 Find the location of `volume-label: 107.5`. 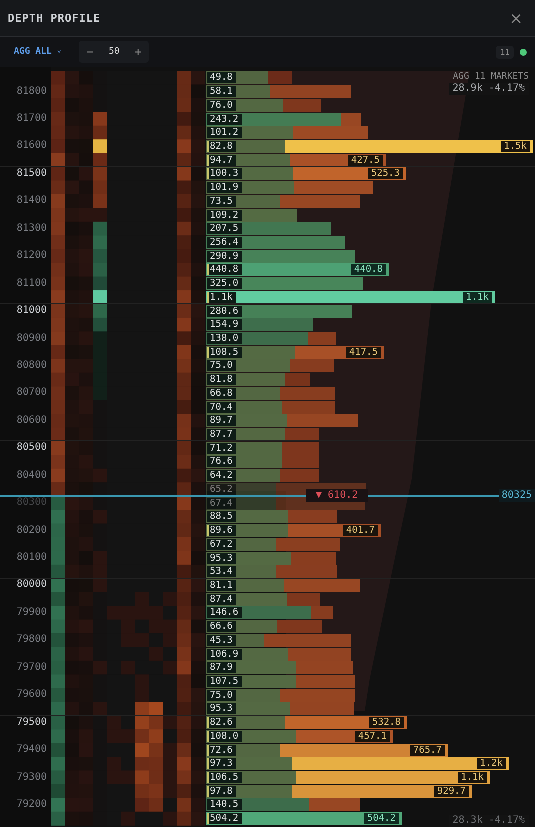

volume-label: 107.5 is located at coordinates (224, 681).